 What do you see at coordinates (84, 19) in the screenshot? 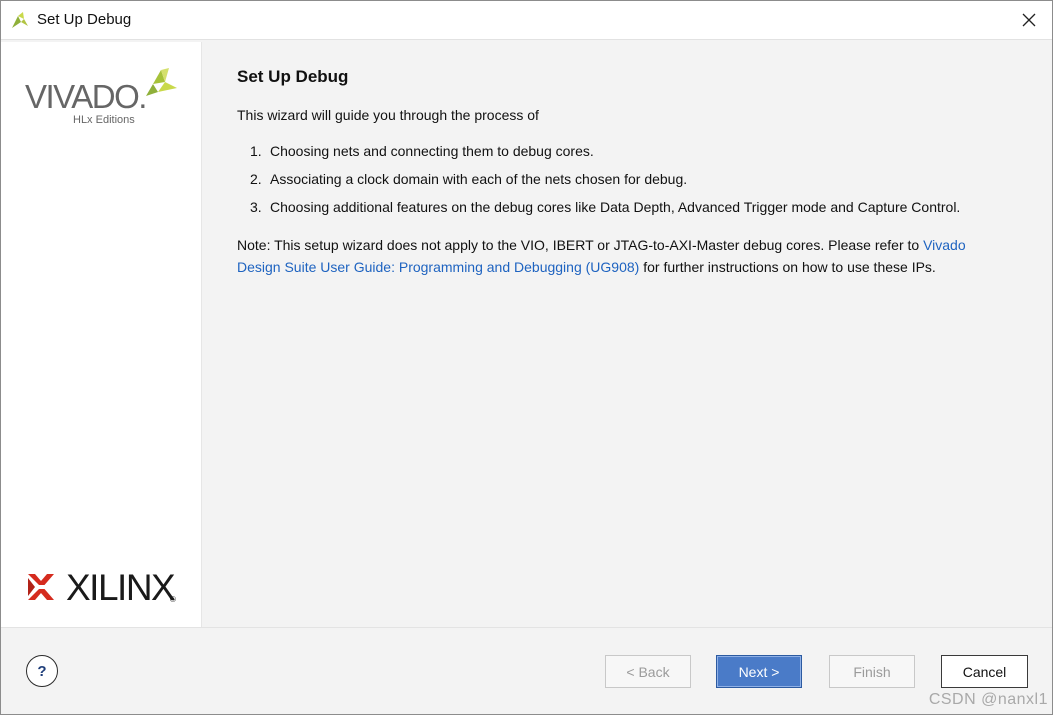
I see `window-title: Set Up Debug` at bounding box center [84, 19].